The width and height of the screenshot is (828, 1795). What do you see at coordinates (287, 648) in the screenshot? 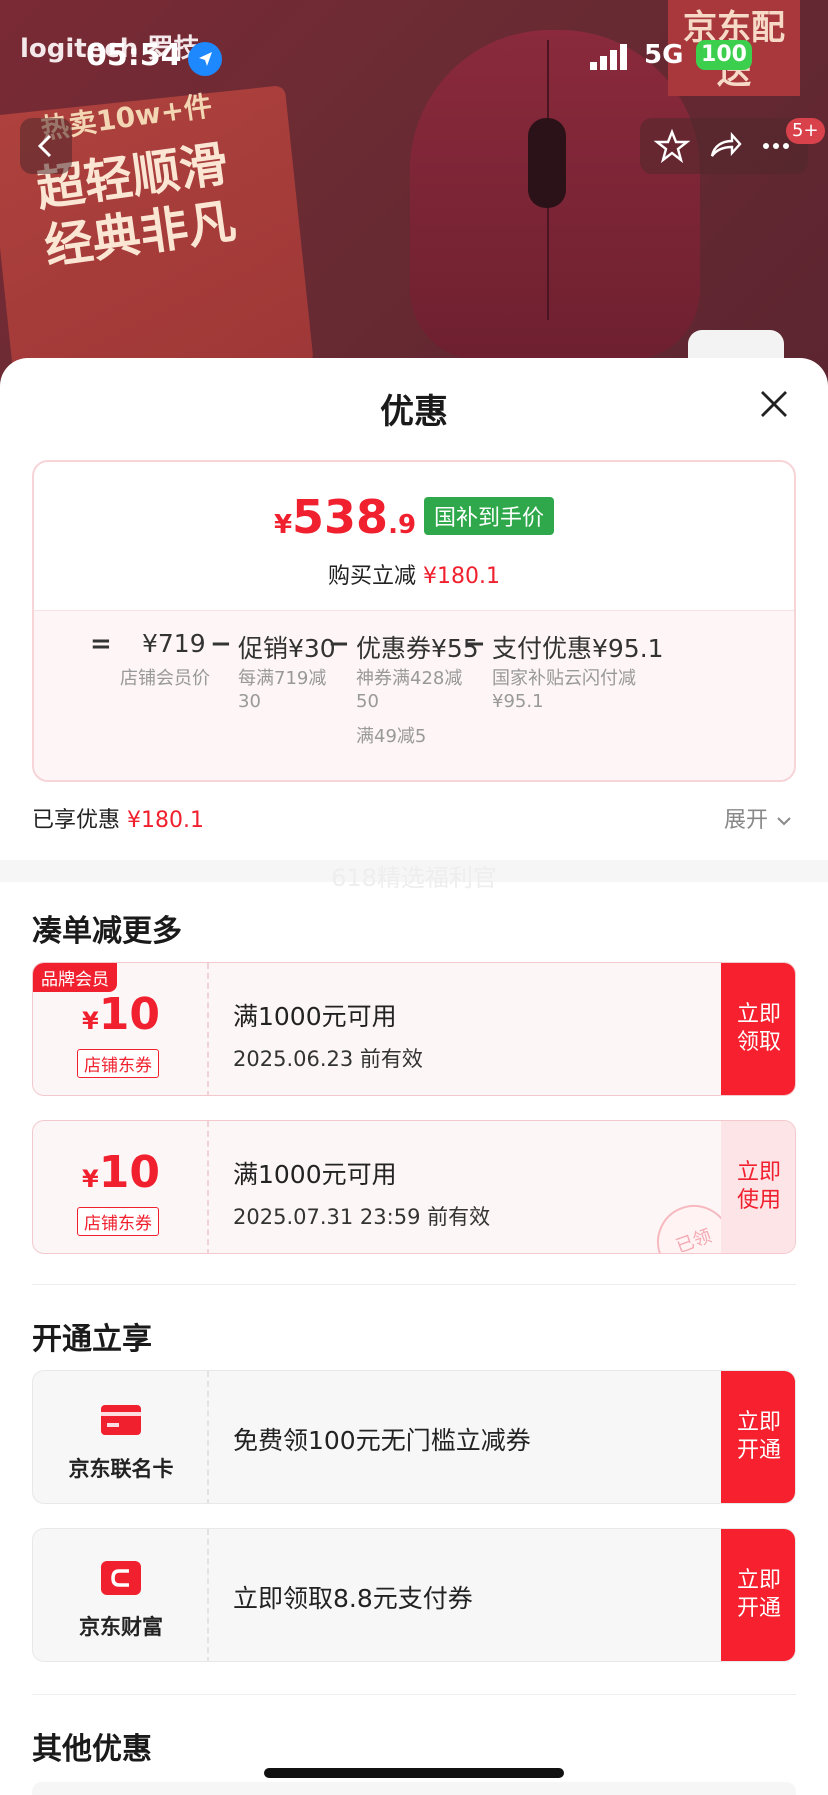
I see `promo-discount: 促销¥30` at bounding box center [287, 648].